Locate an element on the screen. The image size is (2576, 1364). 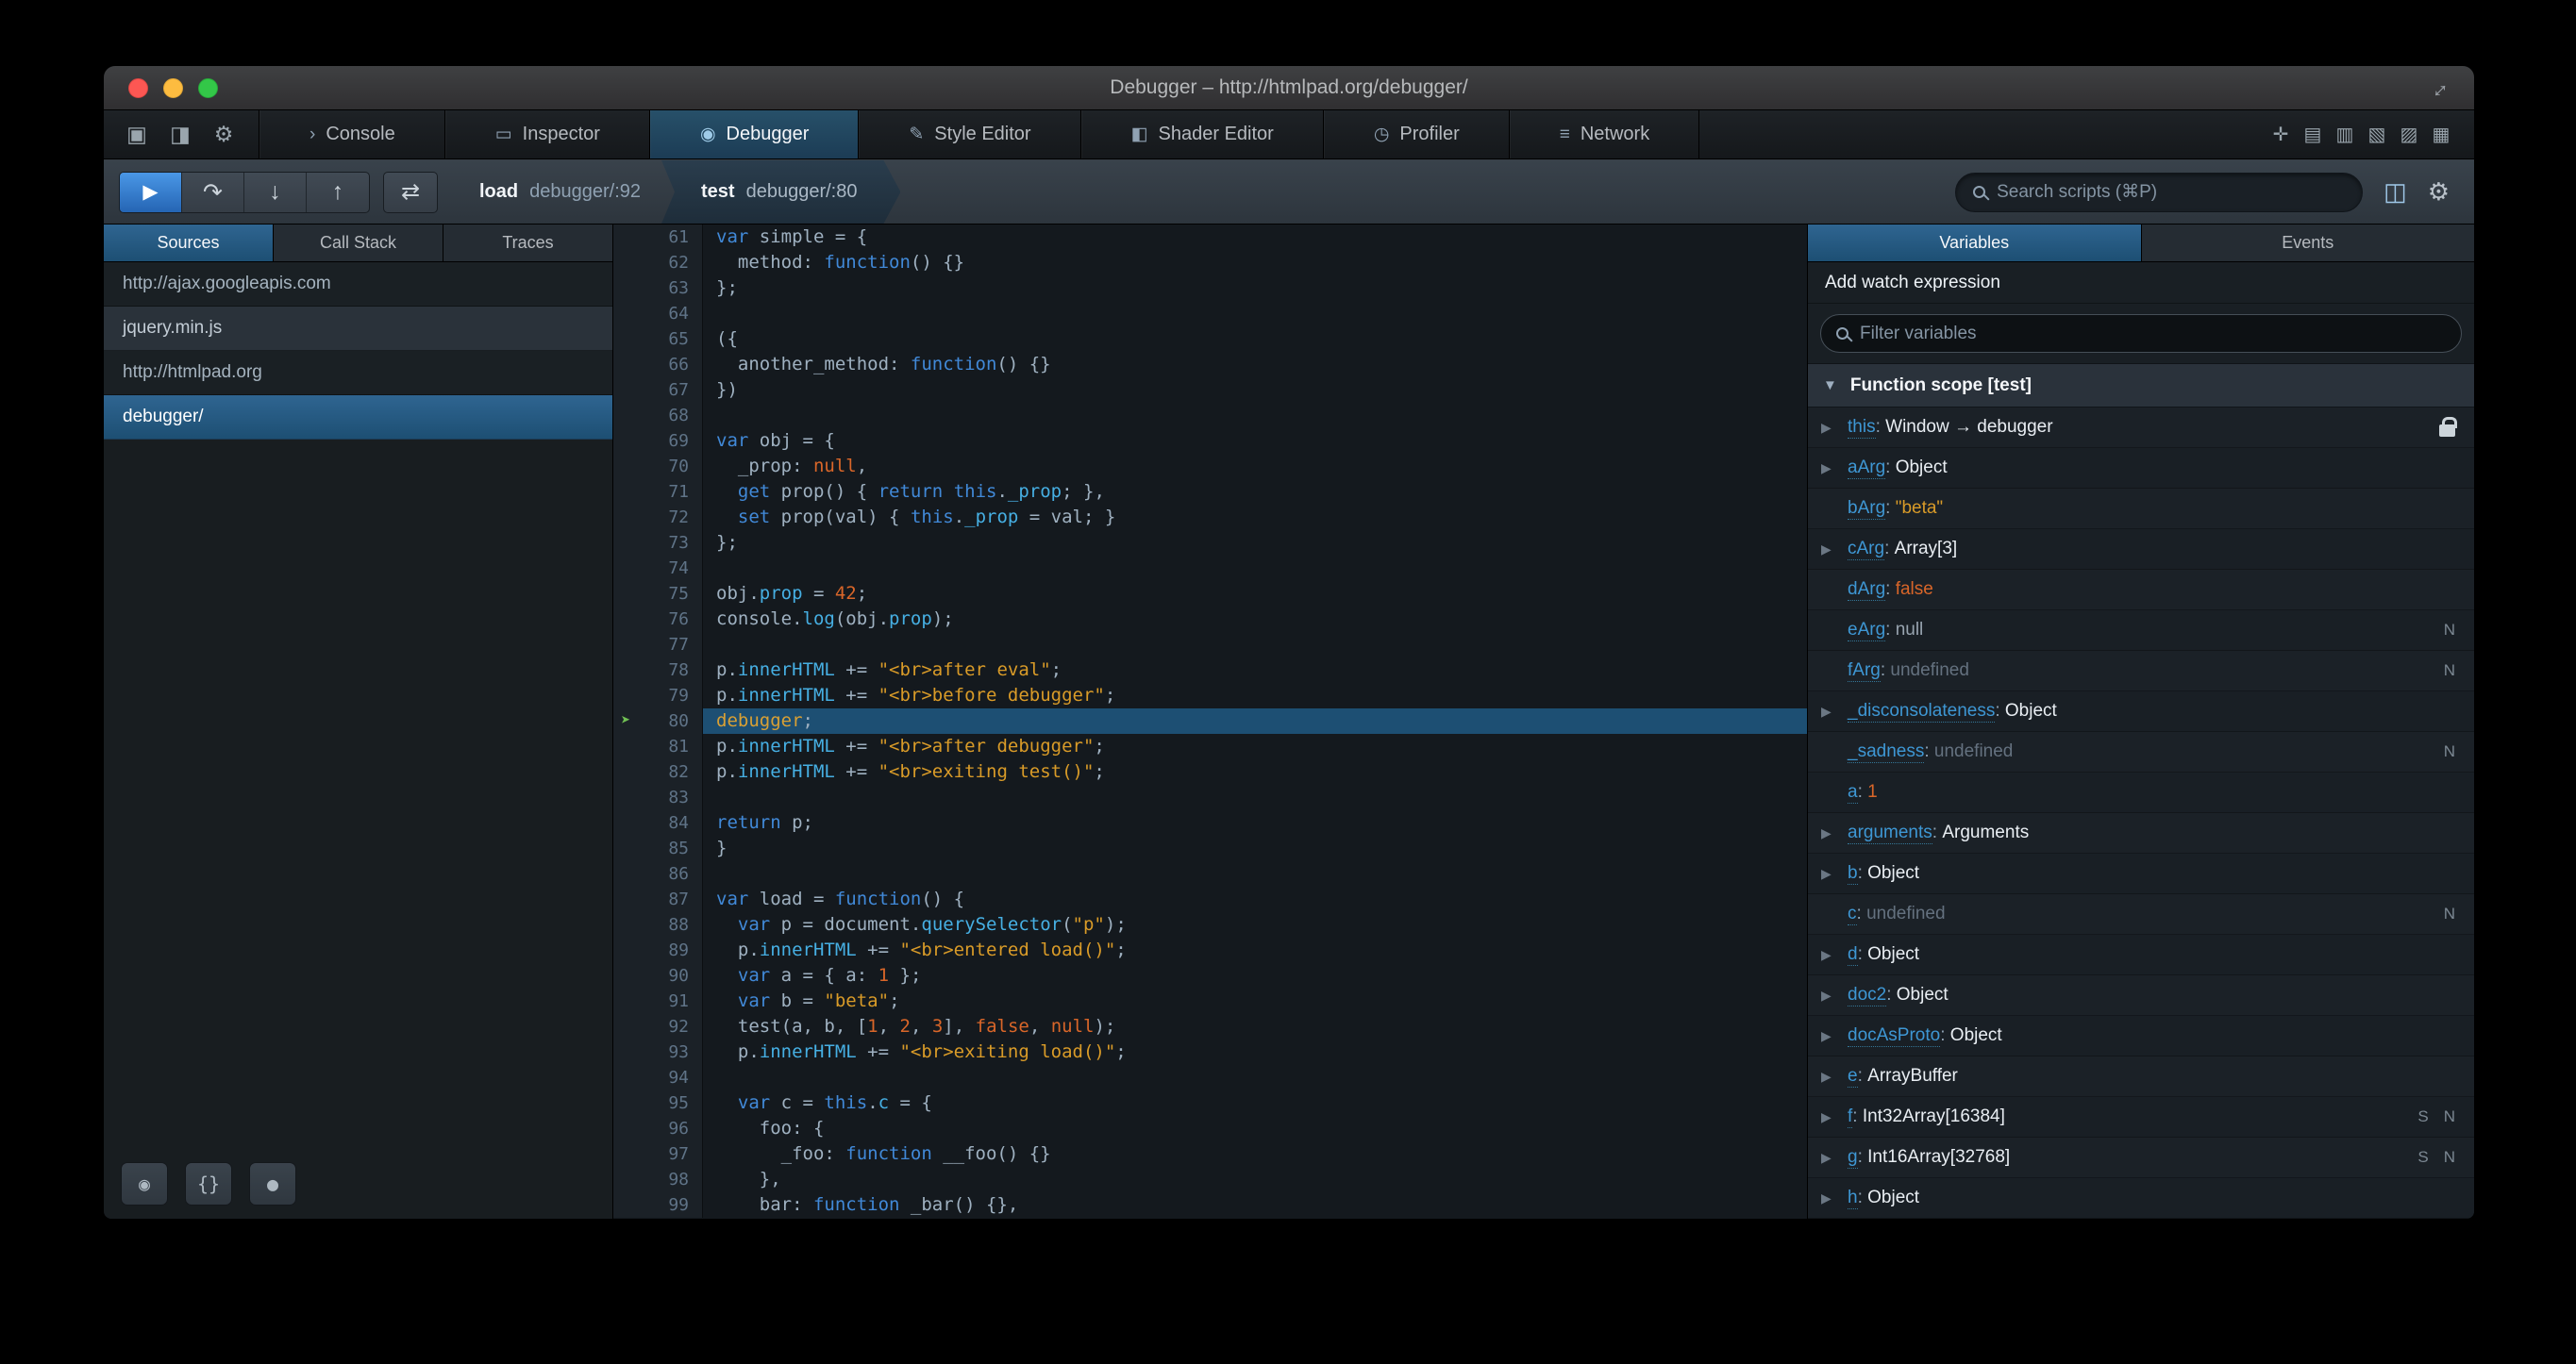
line-number: 82 is located at coordinates (658, 772).